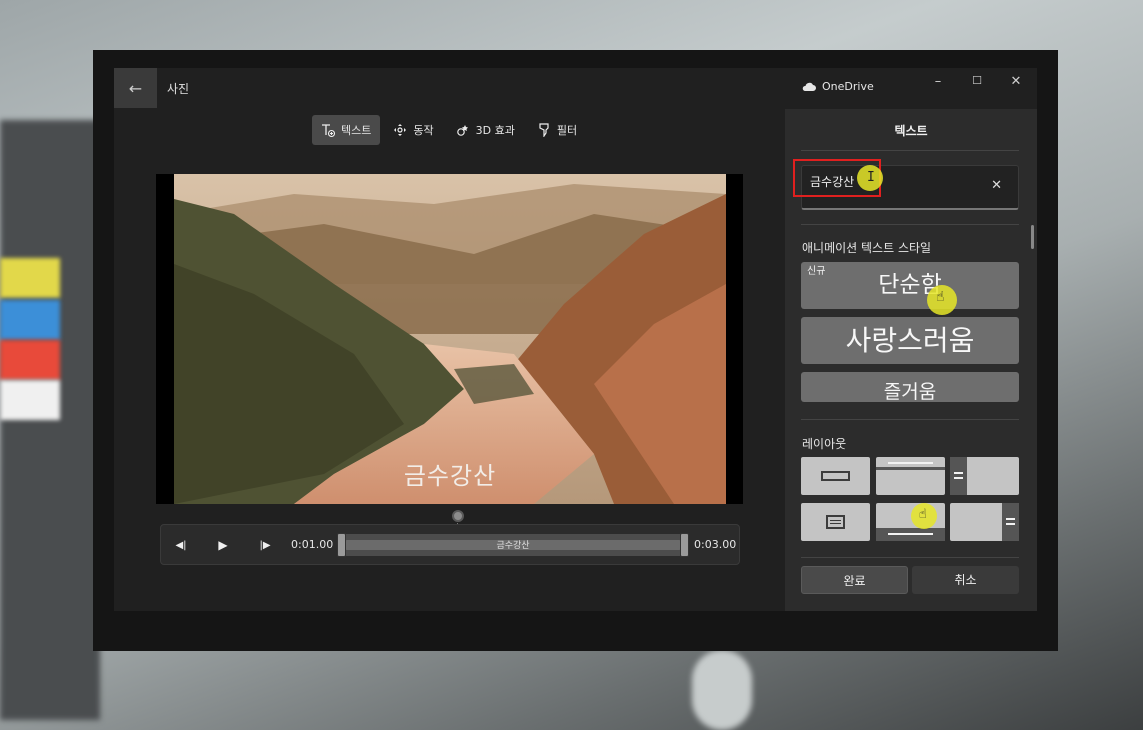 The image size is (1143, 730). I want to click on play-icon: ▶, so click(223, 545).